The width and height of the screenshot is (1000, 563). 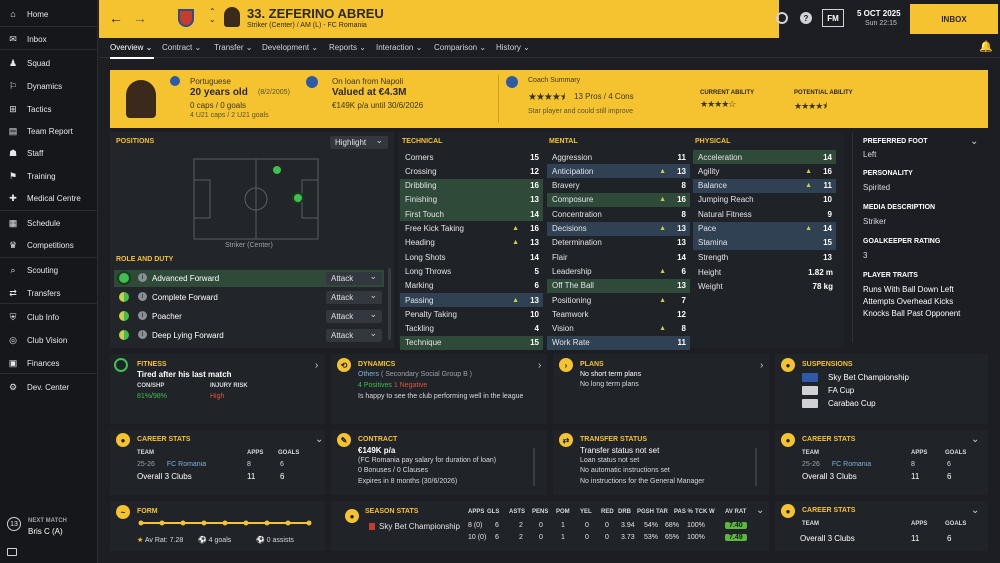 What do you see at coordinates (618, 157) in the screenshot?
I see `attr-aggression: Aggression 11` at bounding box center [618, 157].